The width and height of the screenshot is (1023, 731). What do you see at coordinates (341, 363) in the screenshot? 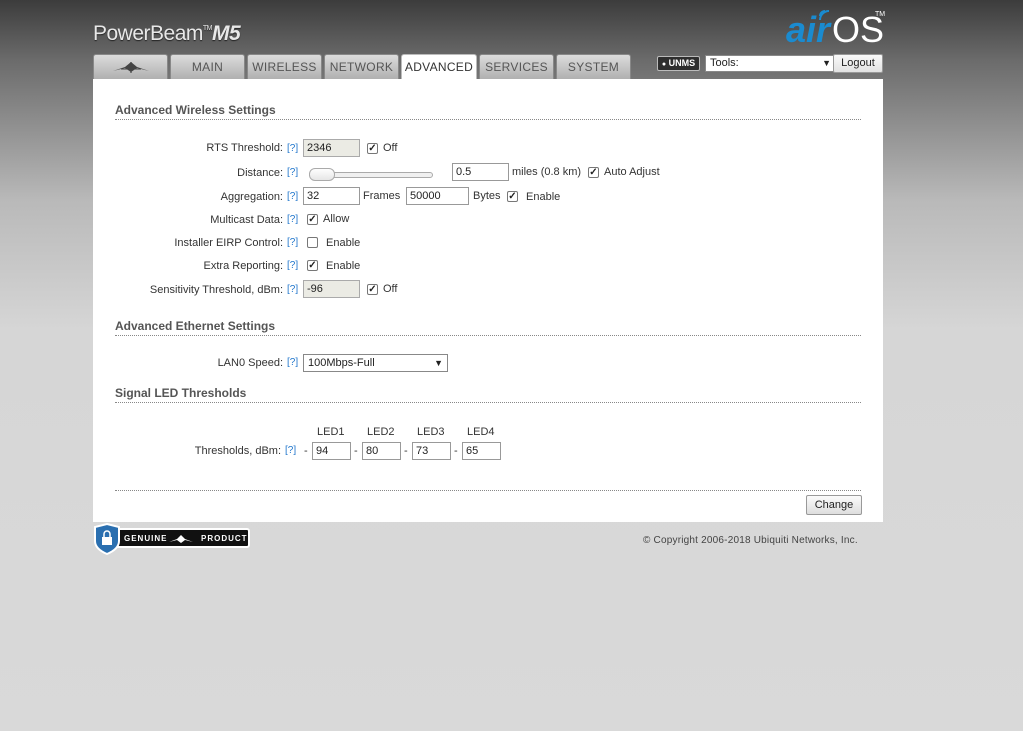
I see `lan0-speed-value: 100Mbps-Full` at bounding box center [341, 363].